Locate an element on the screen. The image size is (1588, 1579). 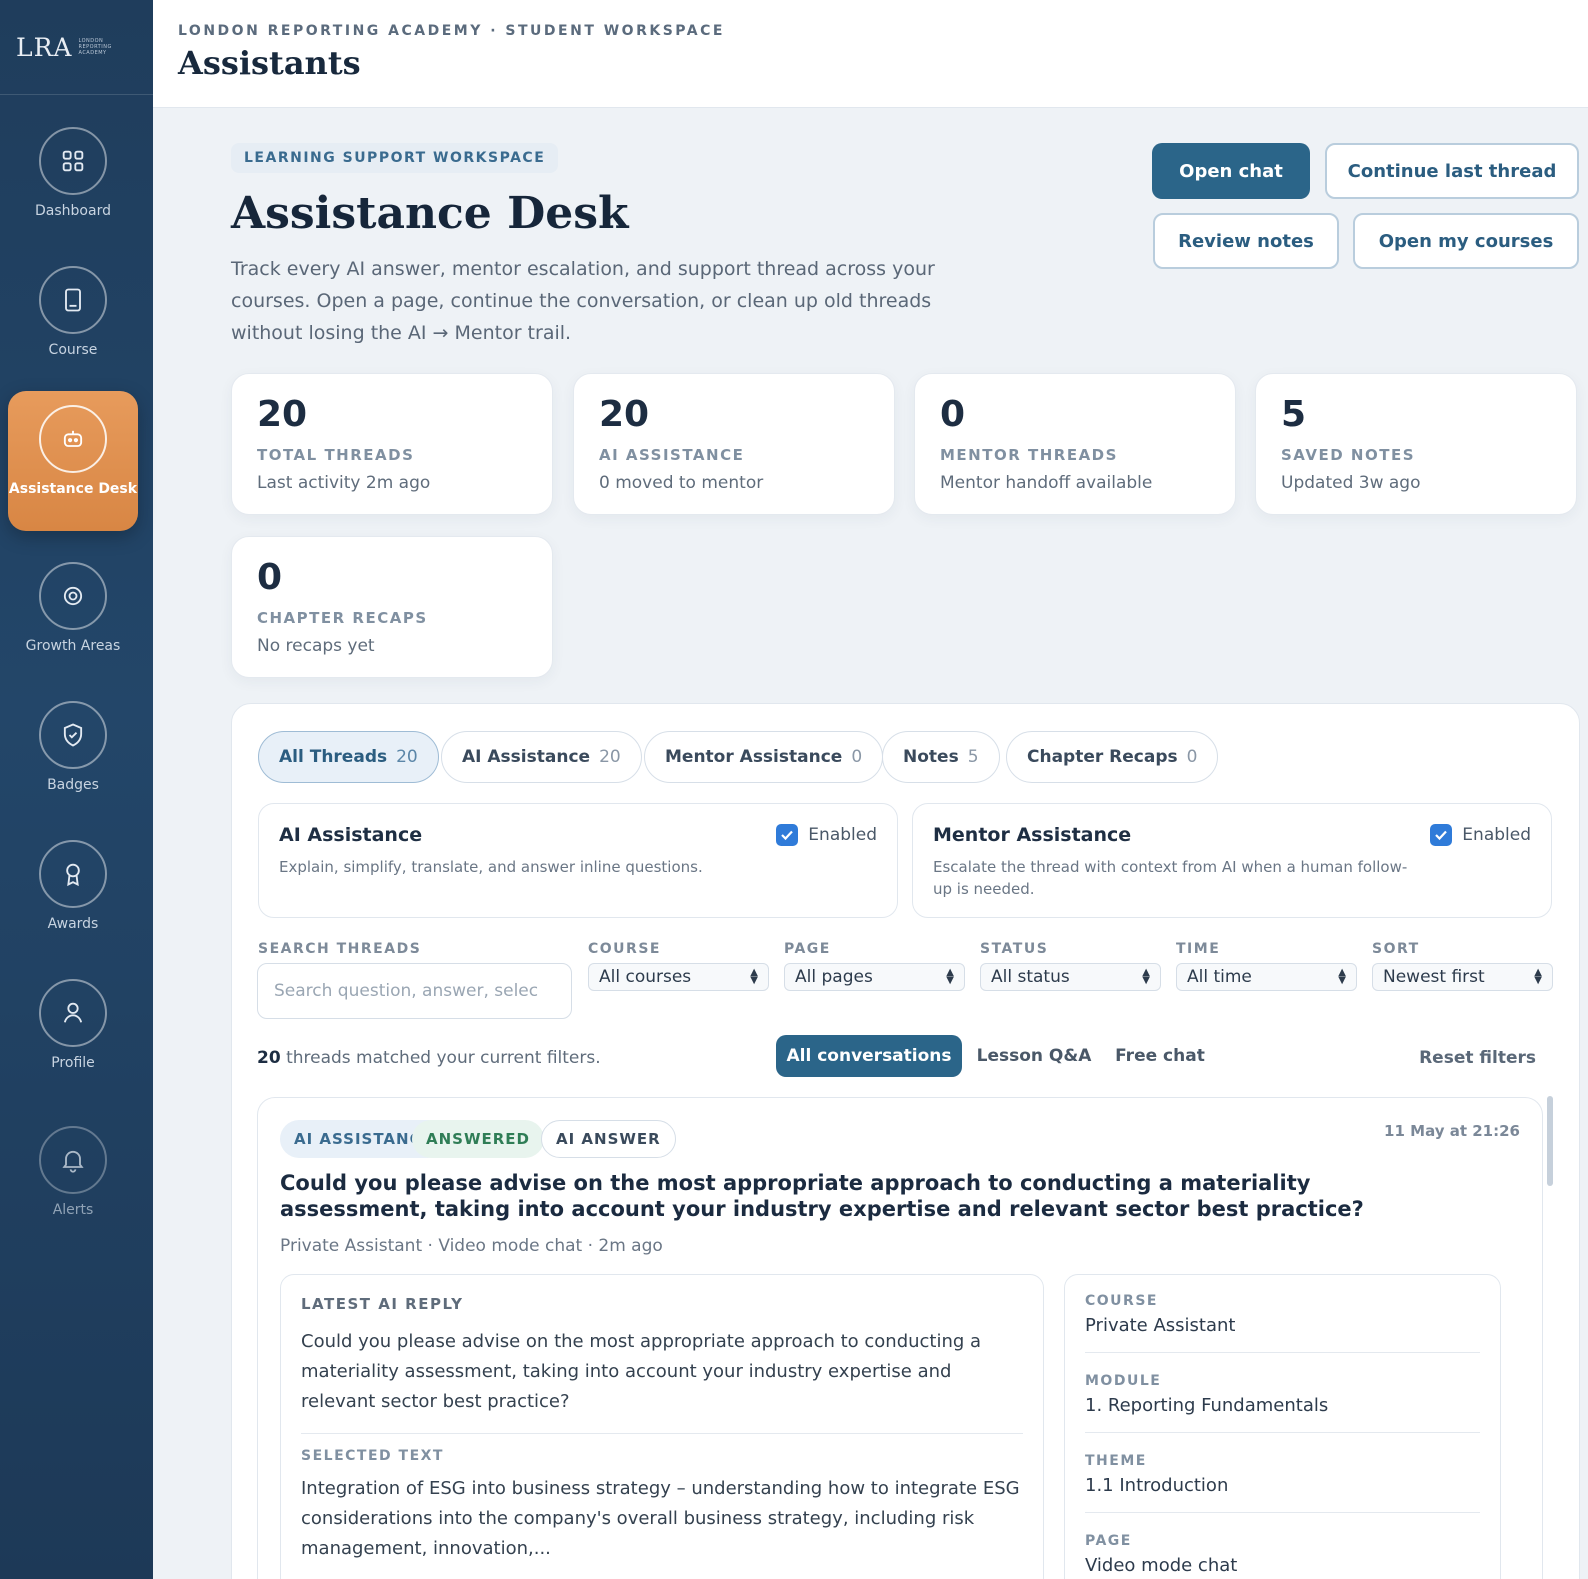
open-chat-button: Open chat is located at coordinates (1231, 171).